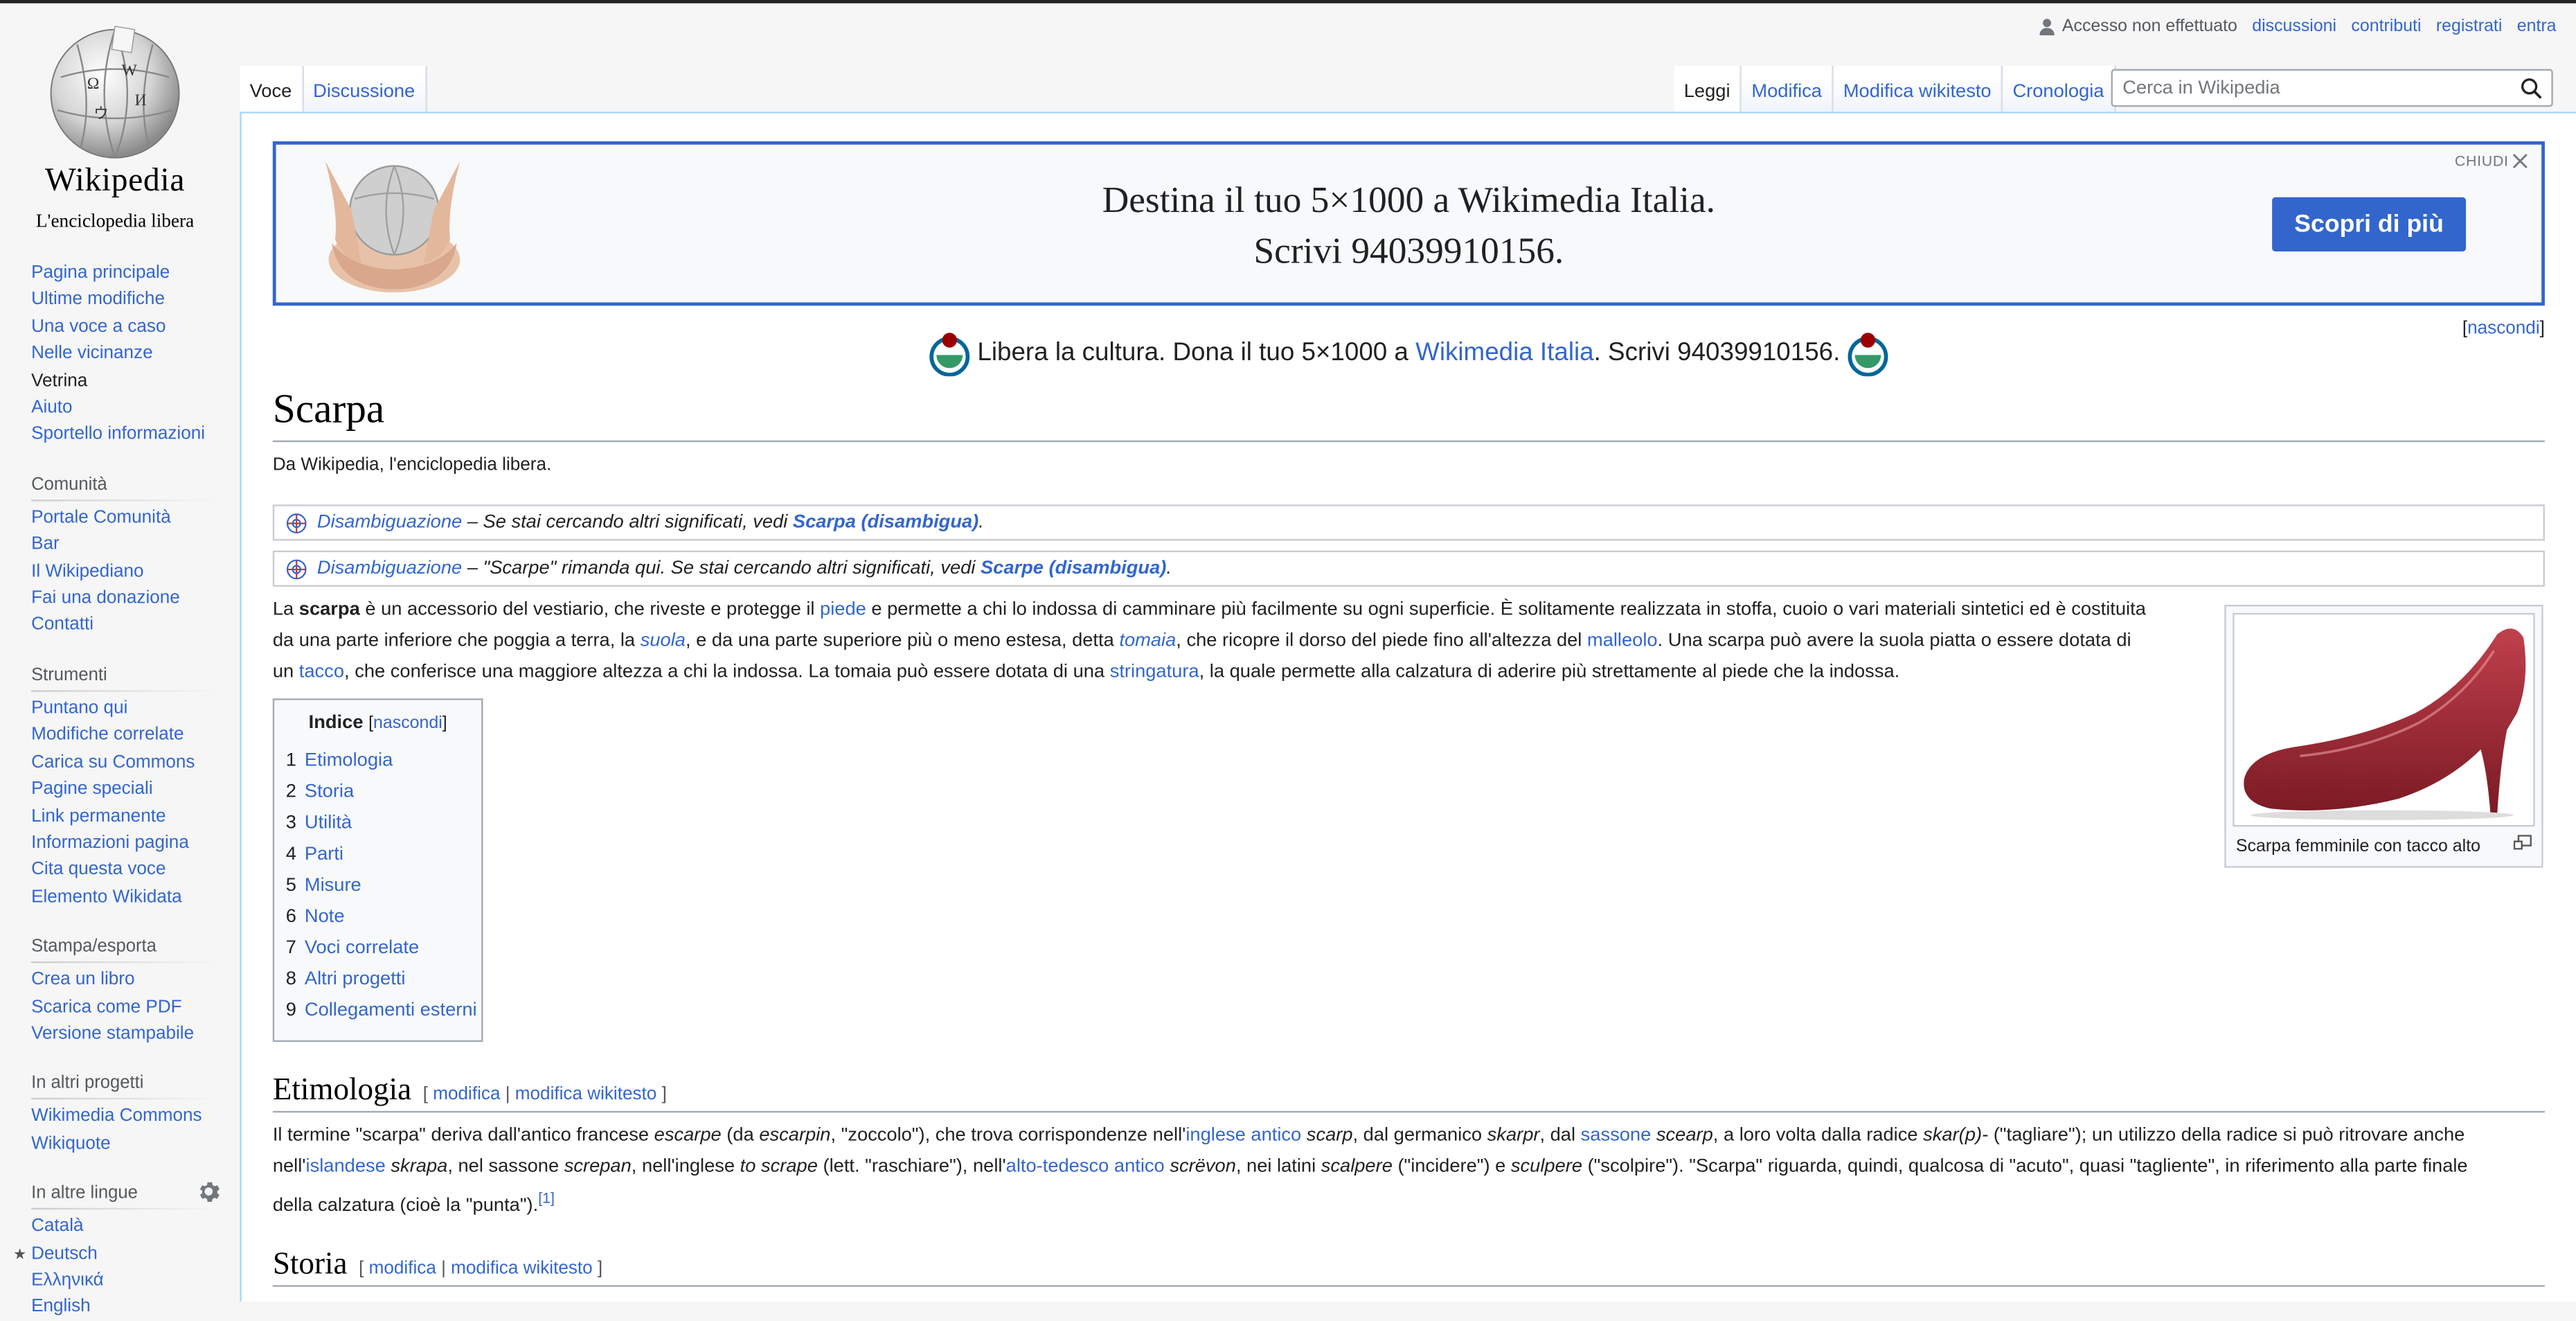 The width and height of the screenshot is (2576, 1321). What do you see at coordinates (381, 792) in the screenshot?
I see `toc-item: 2 Storia` at bounding box center [381, 792].